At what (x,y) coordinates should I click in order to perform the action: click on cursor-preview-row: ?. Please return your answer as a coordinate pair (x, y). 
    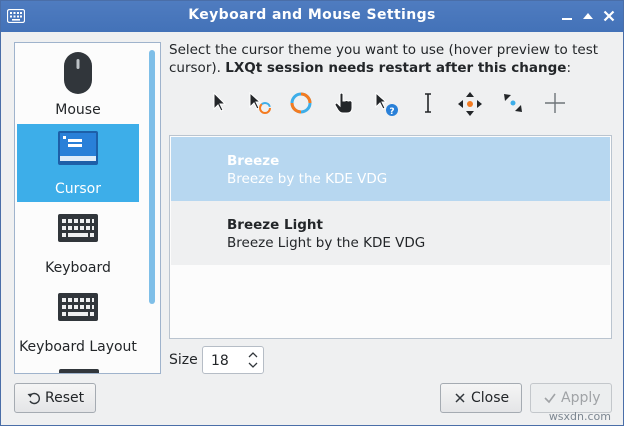
    Looking at the image, I should click on (391, 104).